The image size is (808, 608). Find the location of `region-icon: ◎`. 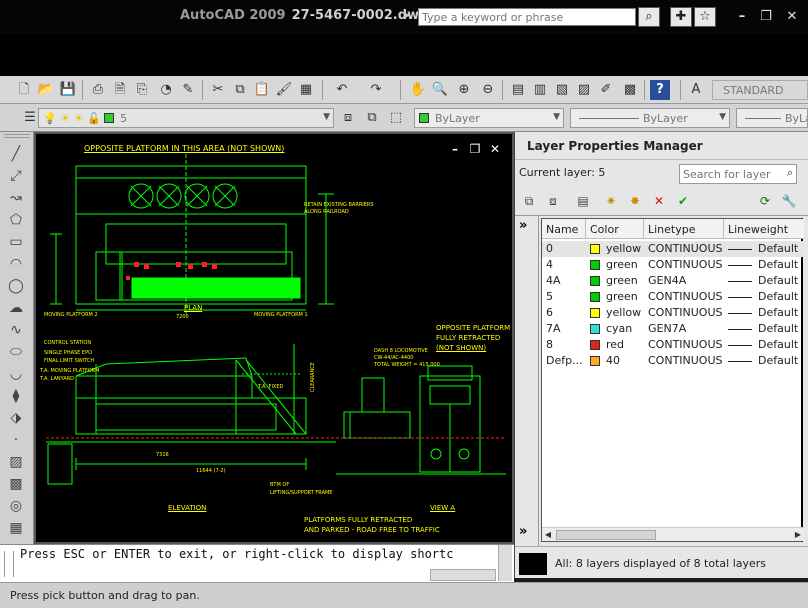

region-icon: ◎ is located at coordinates (16, 506).